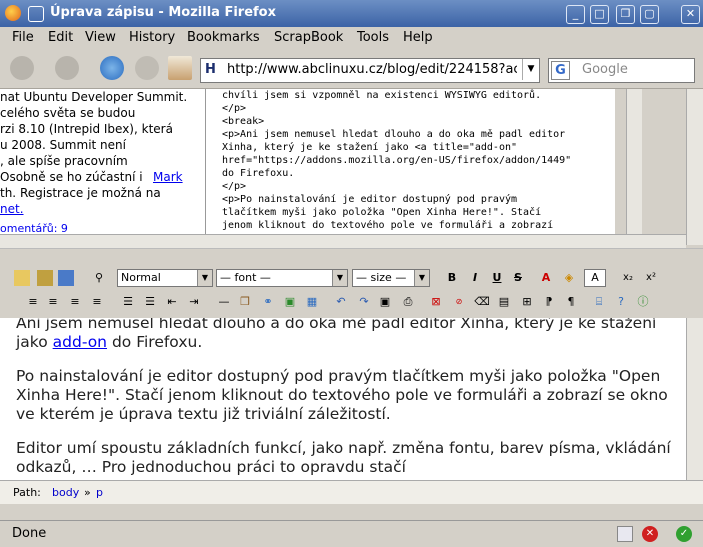 The width and height of the screenshot is (703, 547). Describe the element at coordinates (75, 302) in the screenshot. I see `align-right-icon: ≡` at that location.